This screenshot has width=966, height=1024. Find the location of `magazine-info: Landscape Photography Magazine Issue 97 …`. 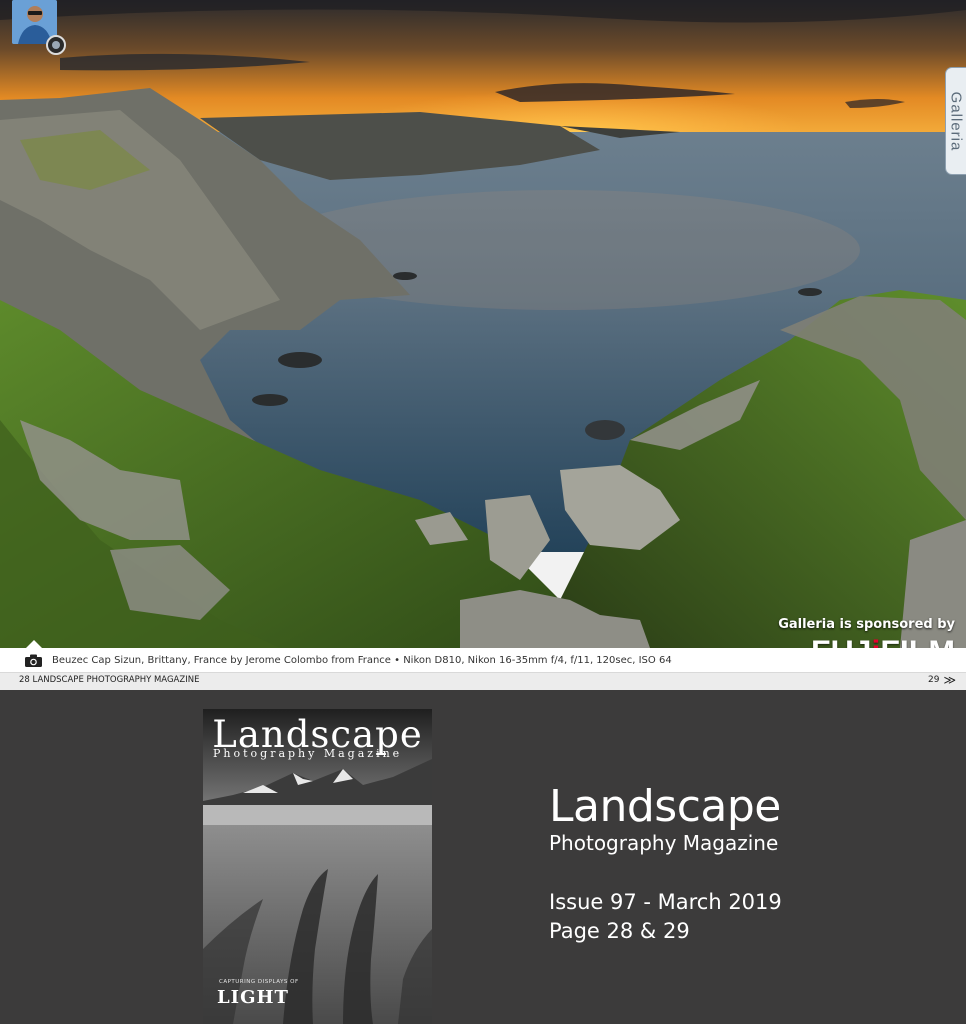

magazine-info: Landscape Photography Magazine Issue 97 … is located at coordinates (665, 863).